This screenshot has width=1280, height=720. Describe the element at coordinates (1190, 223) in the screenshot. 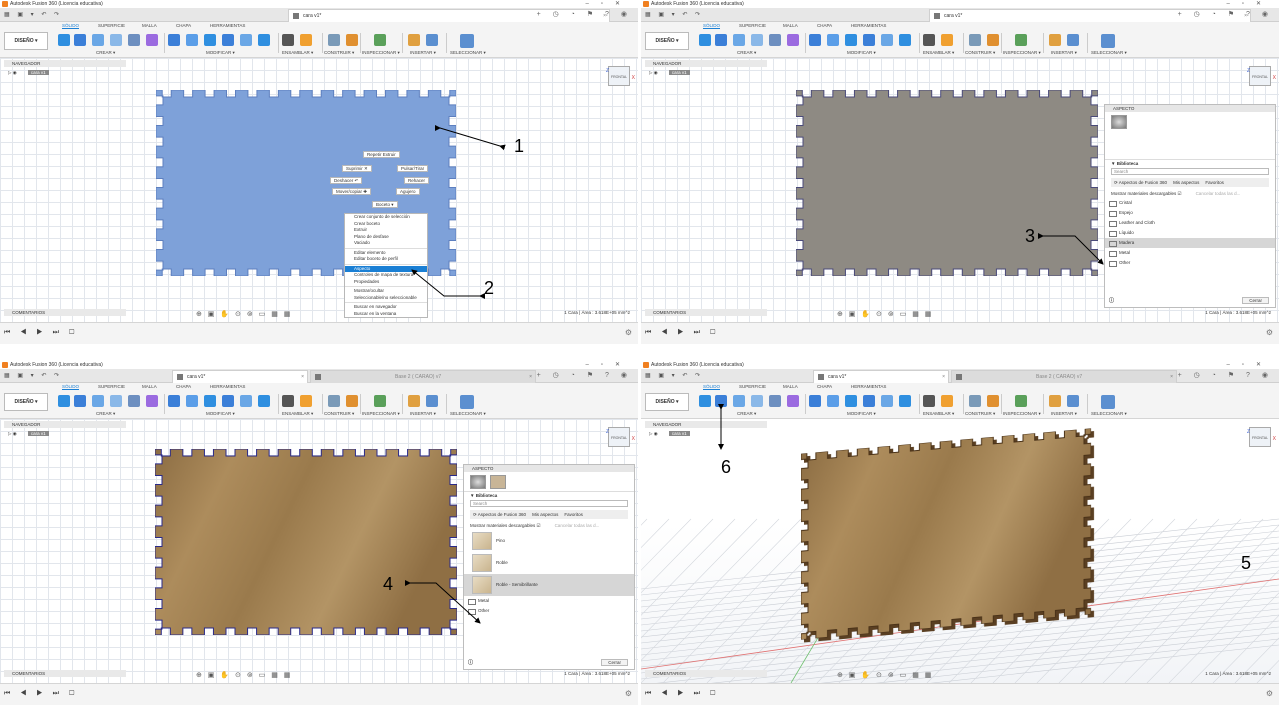

I see `material-folder: Leather and Cloth` at that location.